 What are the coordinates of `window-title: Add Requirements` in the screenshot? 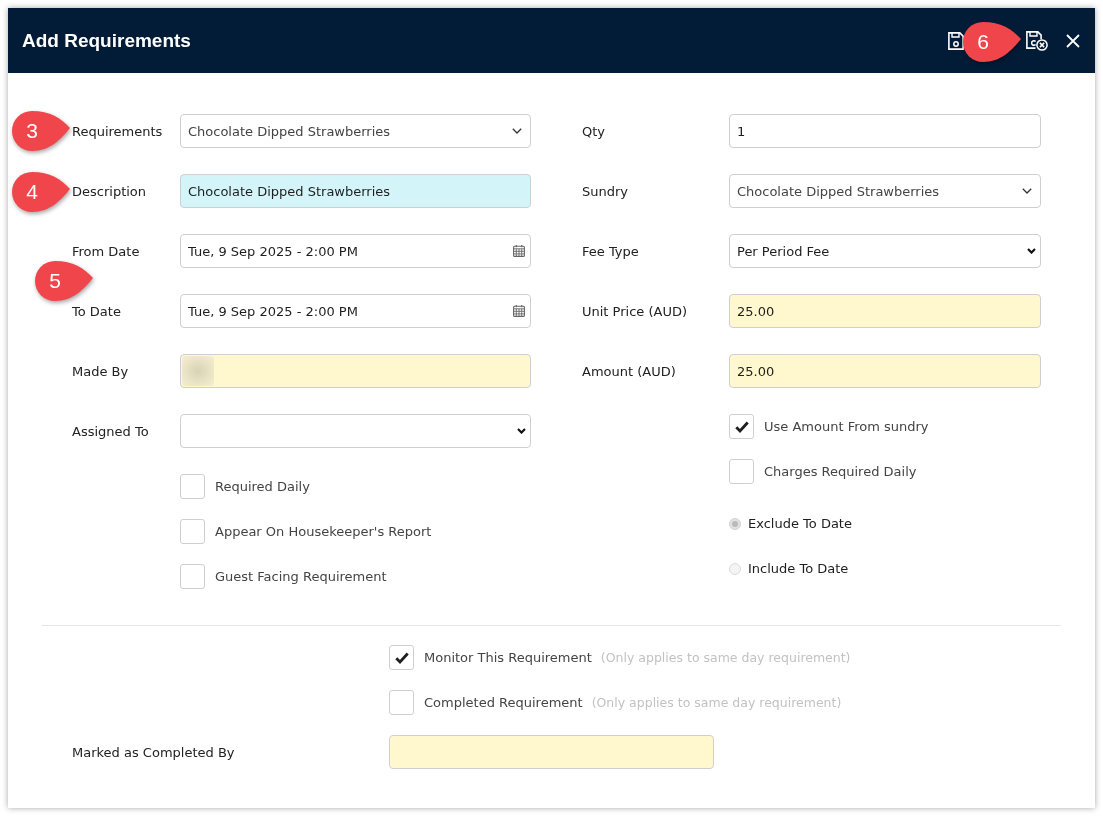 It's located at (106, 40).